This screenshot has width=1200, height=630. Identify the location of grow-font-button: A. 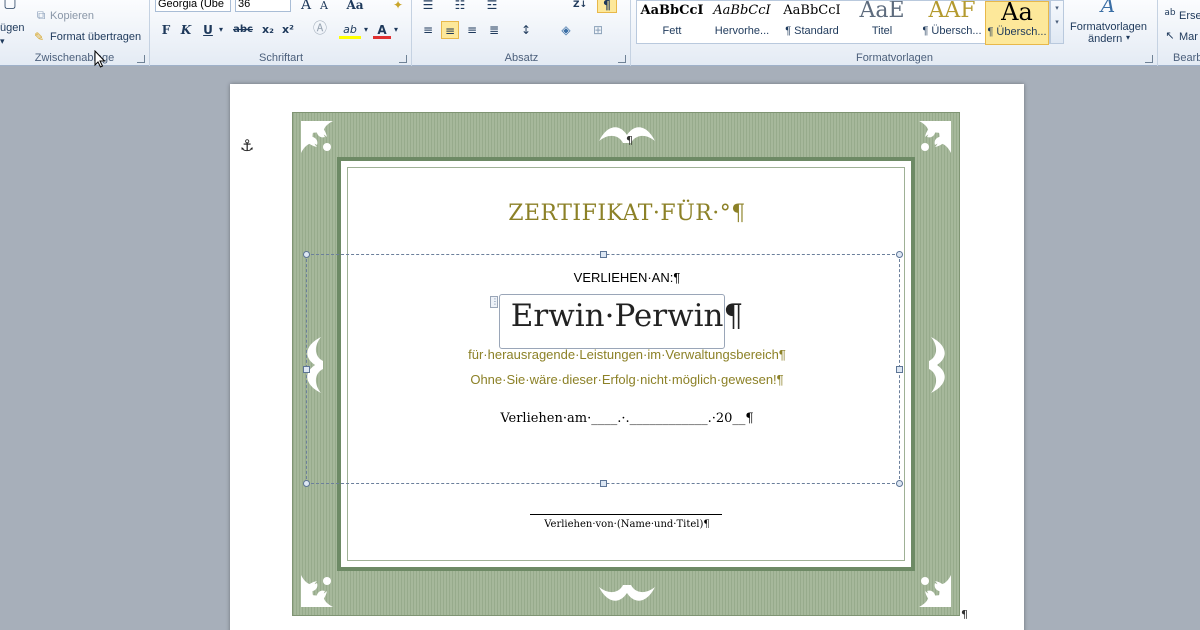
(306, 7).